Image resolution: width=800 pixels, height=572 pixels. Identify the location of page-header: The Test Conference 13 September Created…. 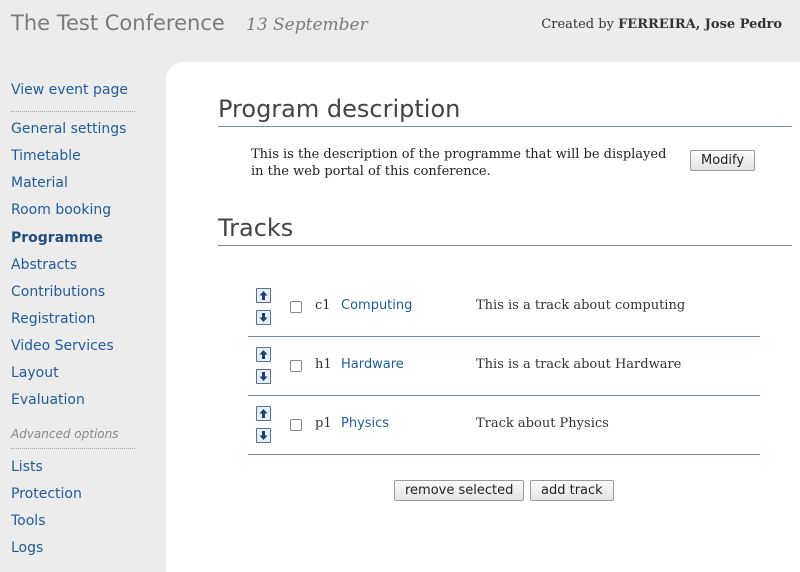
(400, 31).